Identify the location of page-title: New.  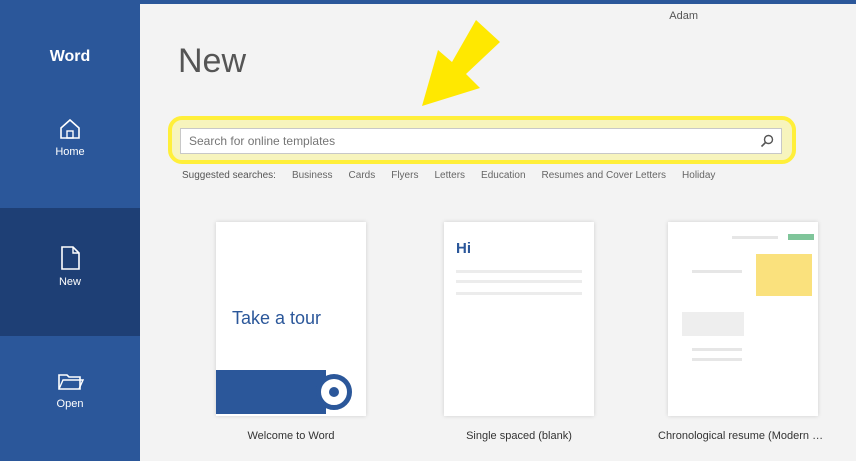
(212, 61).